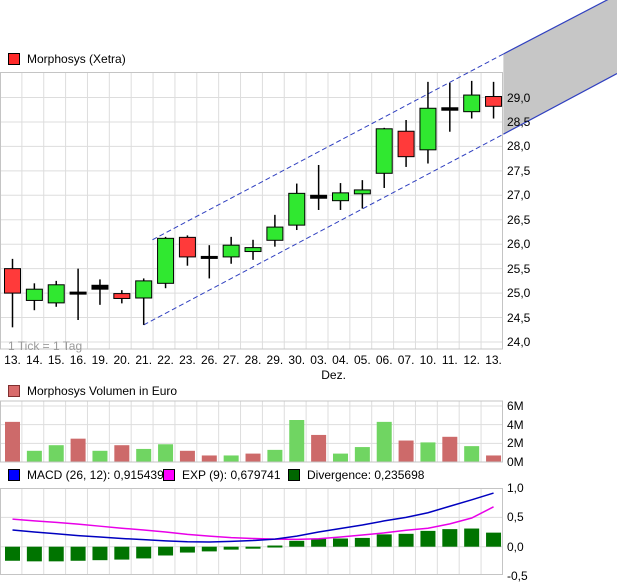 The image size is (617, 585). Describe the element at coordinates (165, 360) in the screenshot. I see `date-axis-label: 22.` at that location.